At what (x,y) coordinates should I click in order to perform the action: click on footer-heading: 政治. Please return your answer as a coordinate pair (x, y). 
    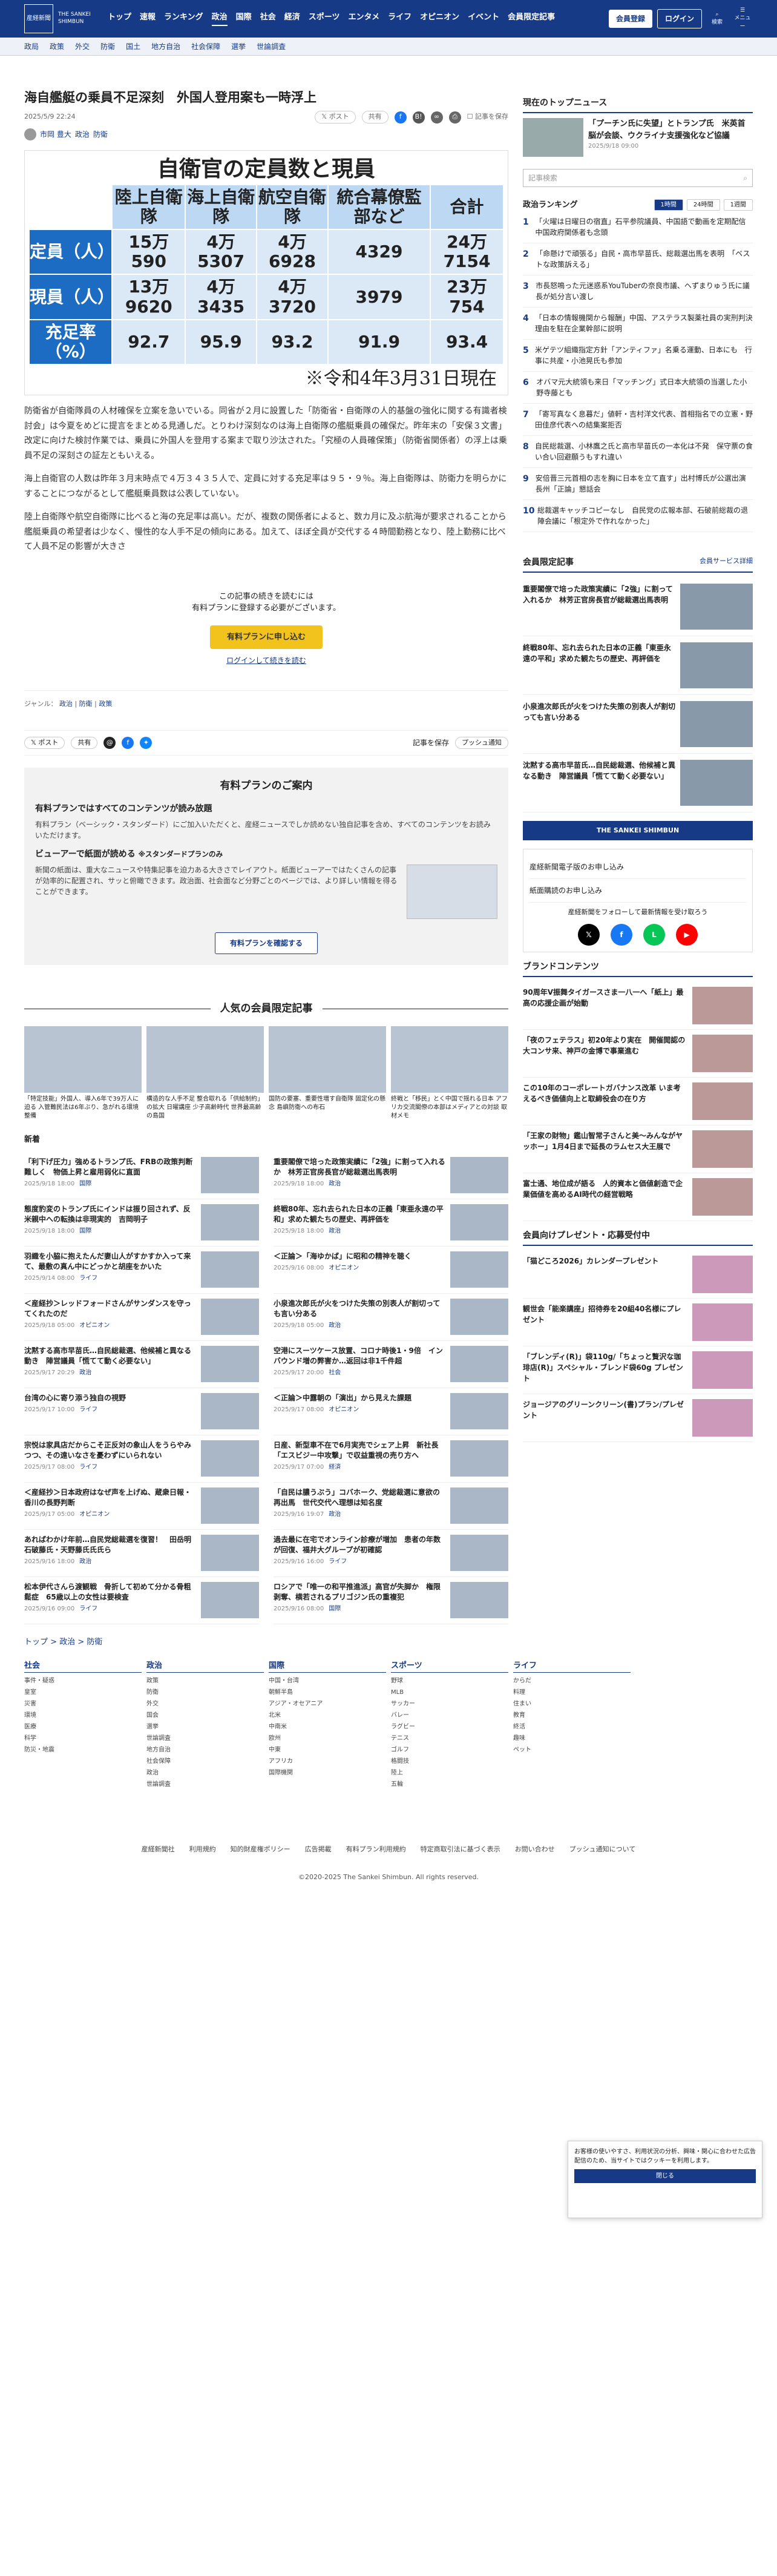
    Looking at the image, I should click on (205, 1666).